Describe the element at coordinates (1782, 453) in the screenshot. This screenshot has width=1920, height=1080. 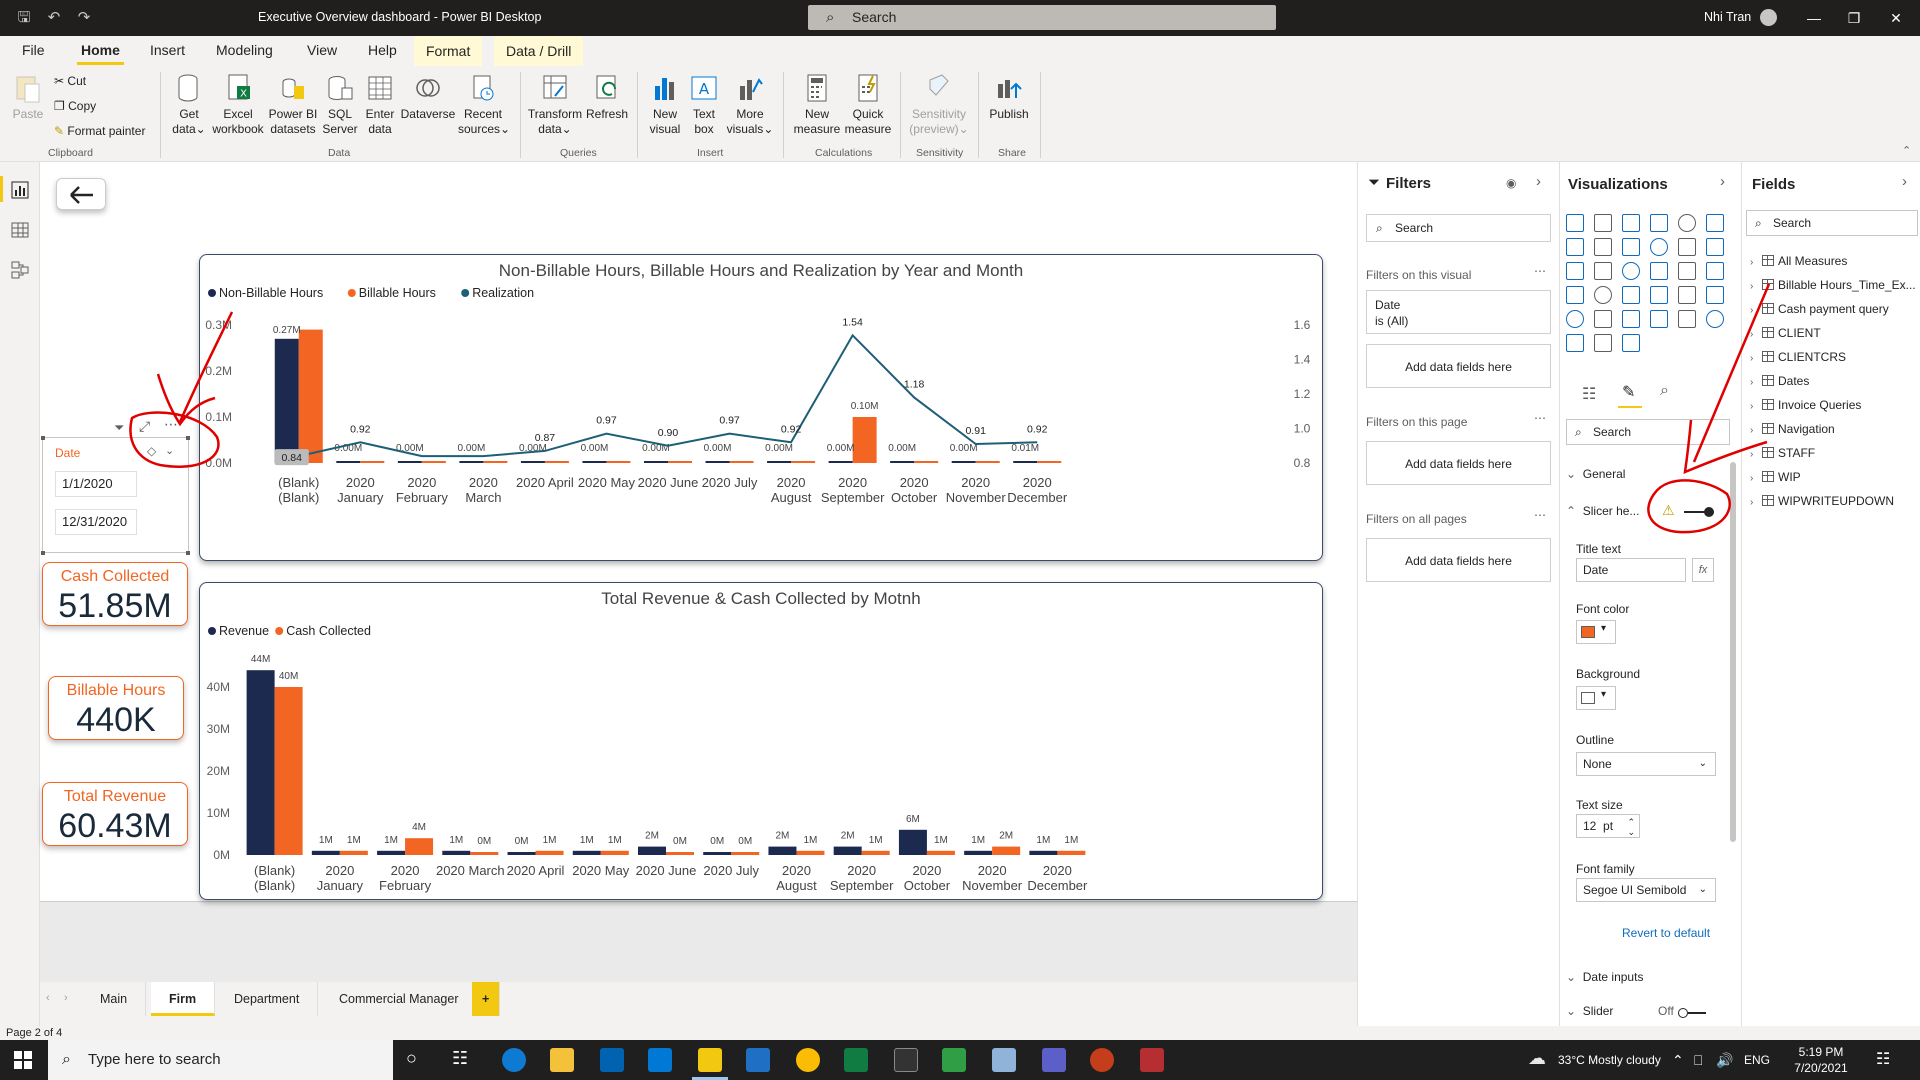
I see `field-table-item: › STAFF` at that location.